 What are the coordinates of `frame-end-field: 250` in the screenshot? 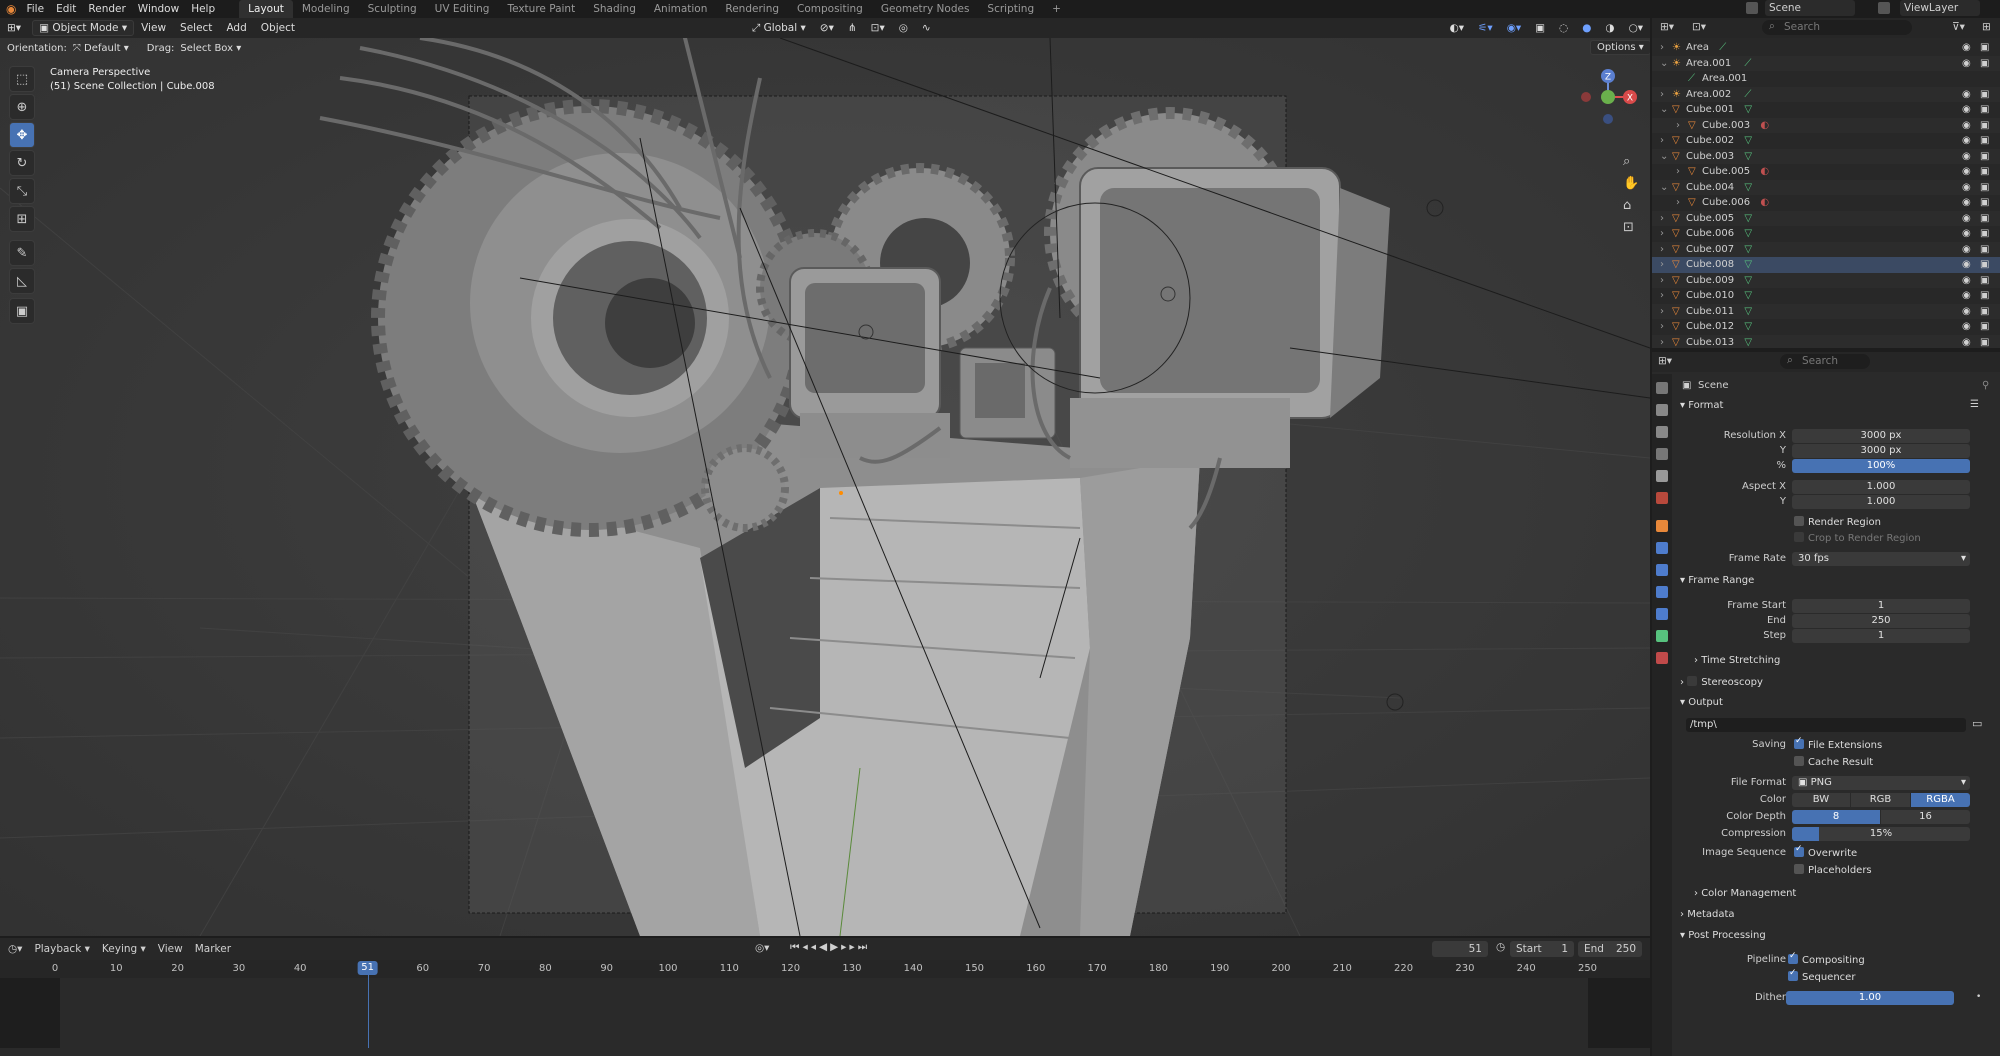 It's located at (1881, 621).